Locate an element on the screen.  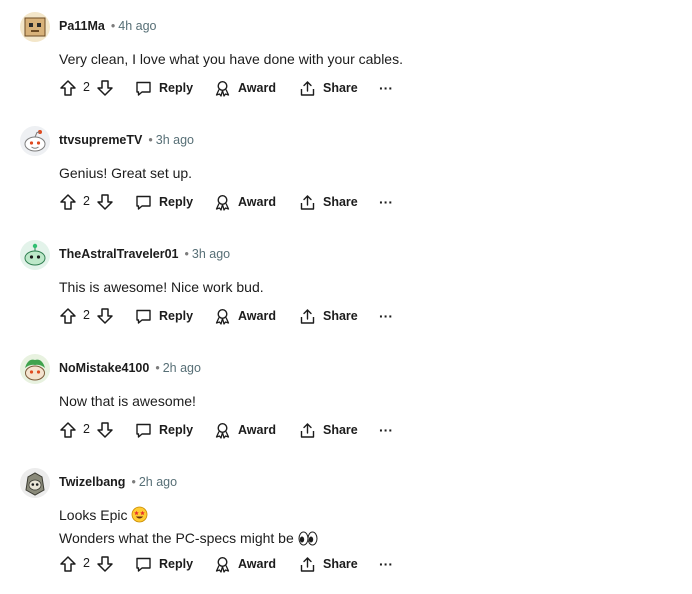
comment-meta: TheAstralTraveler01 • 3h ago is located at coordinates (144, 254).